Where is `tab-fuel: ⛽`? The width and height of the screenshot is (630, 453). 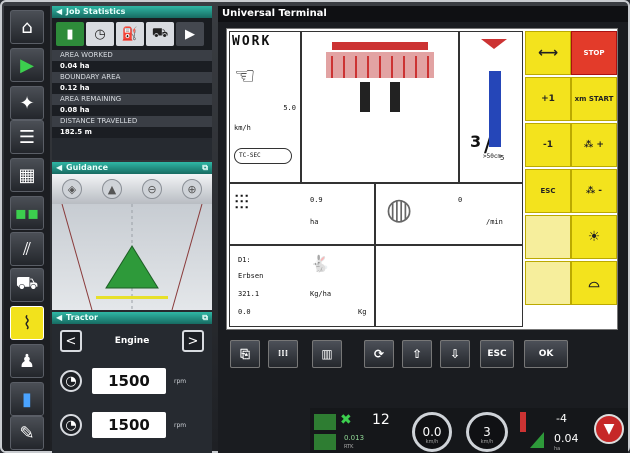
tab-fuel: ⛽ is located at coordinates (130, 34).